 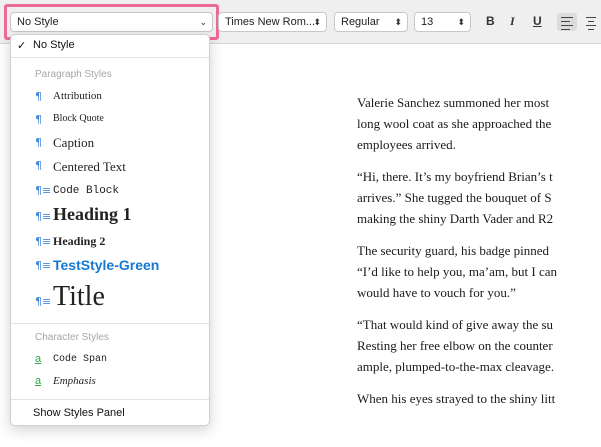 I want to click on paragraph-styles-header: Paragraph Styles, so click(x=73, y=74).